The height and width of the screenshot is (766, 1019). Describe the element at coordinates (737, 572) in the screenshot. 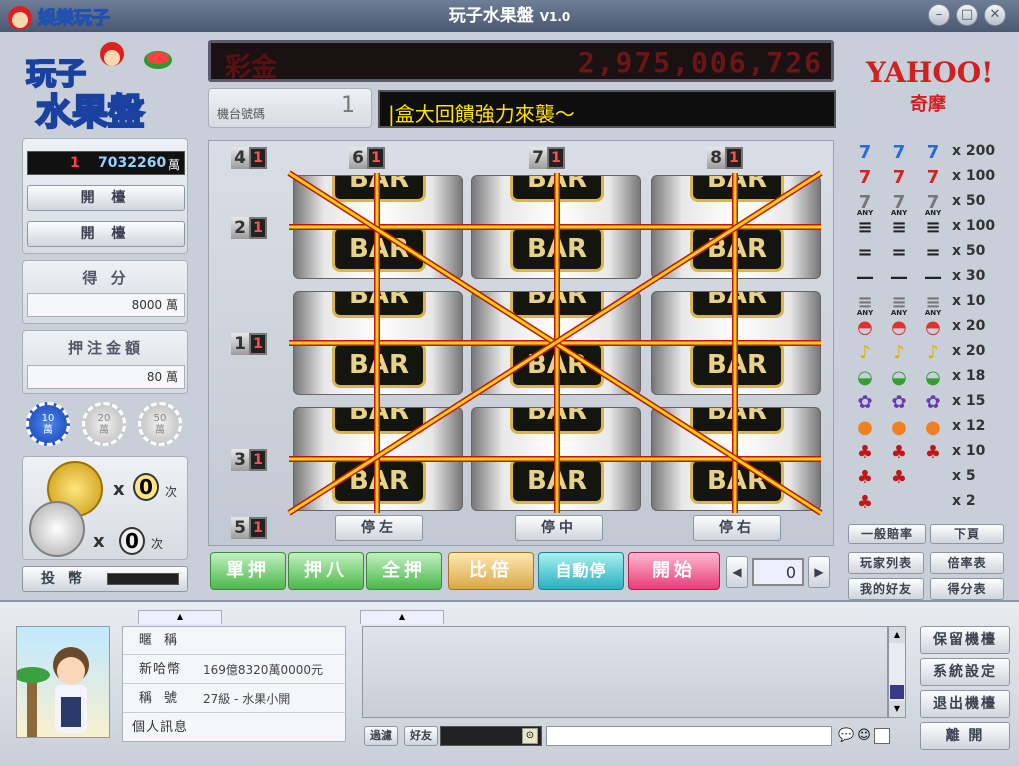

I see `counter-prev-button: ◀` at that location.